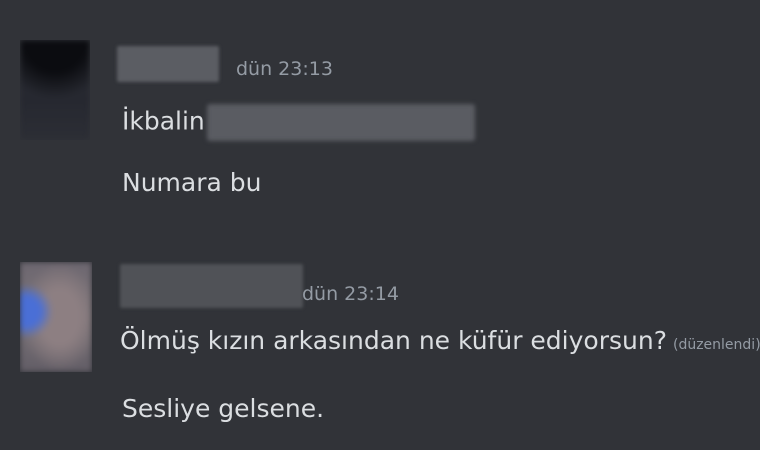  Describe the element at coordinates (192, 182) in the screenshot. I see `message-text: Numara bu` at that location.